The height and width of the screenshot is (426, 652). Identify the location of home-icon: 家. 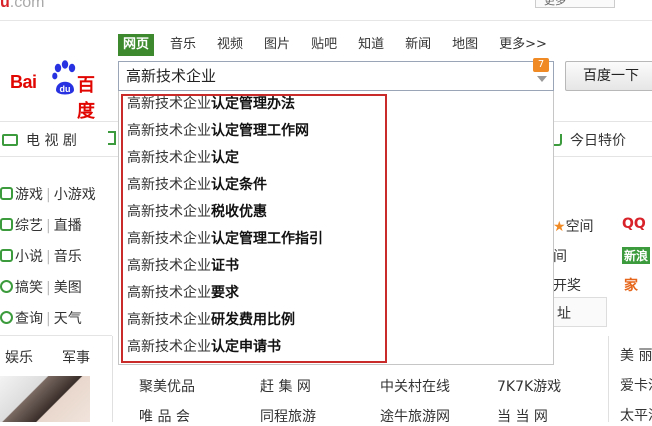
(631, 286).